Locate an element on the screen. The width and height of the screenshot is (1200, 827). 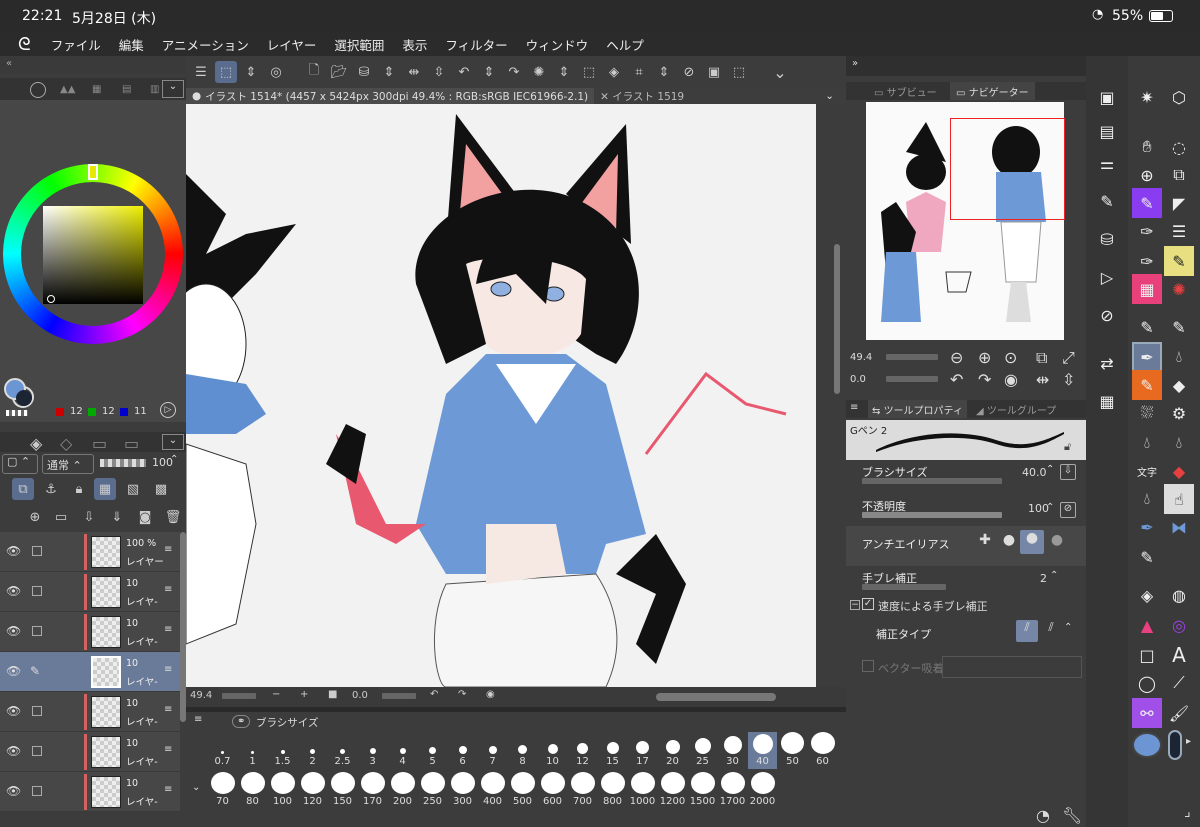
nav-reset-icon: ◉ is located at coordinates (1011, 379).